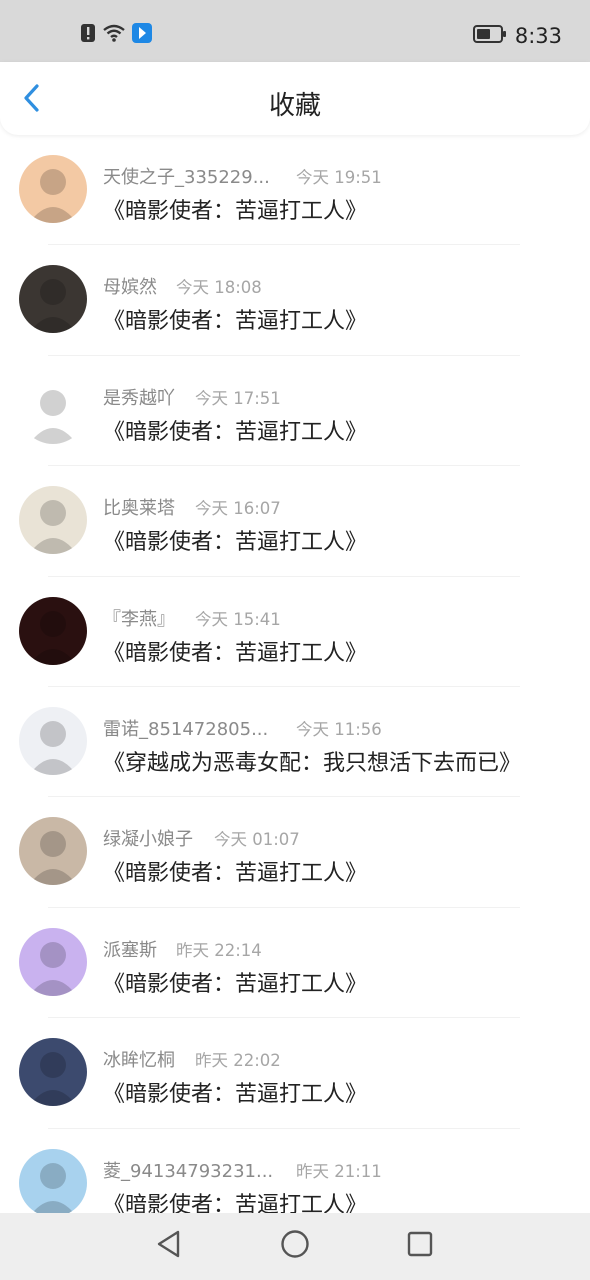 This screenshot has height=1280, width=590. Describe the element at coordinates (295, 963) in the screenshot. I see `favorite-item: 派塞斯 昨天 22:14 《暗影使者：苦逼打工人》` at that location.